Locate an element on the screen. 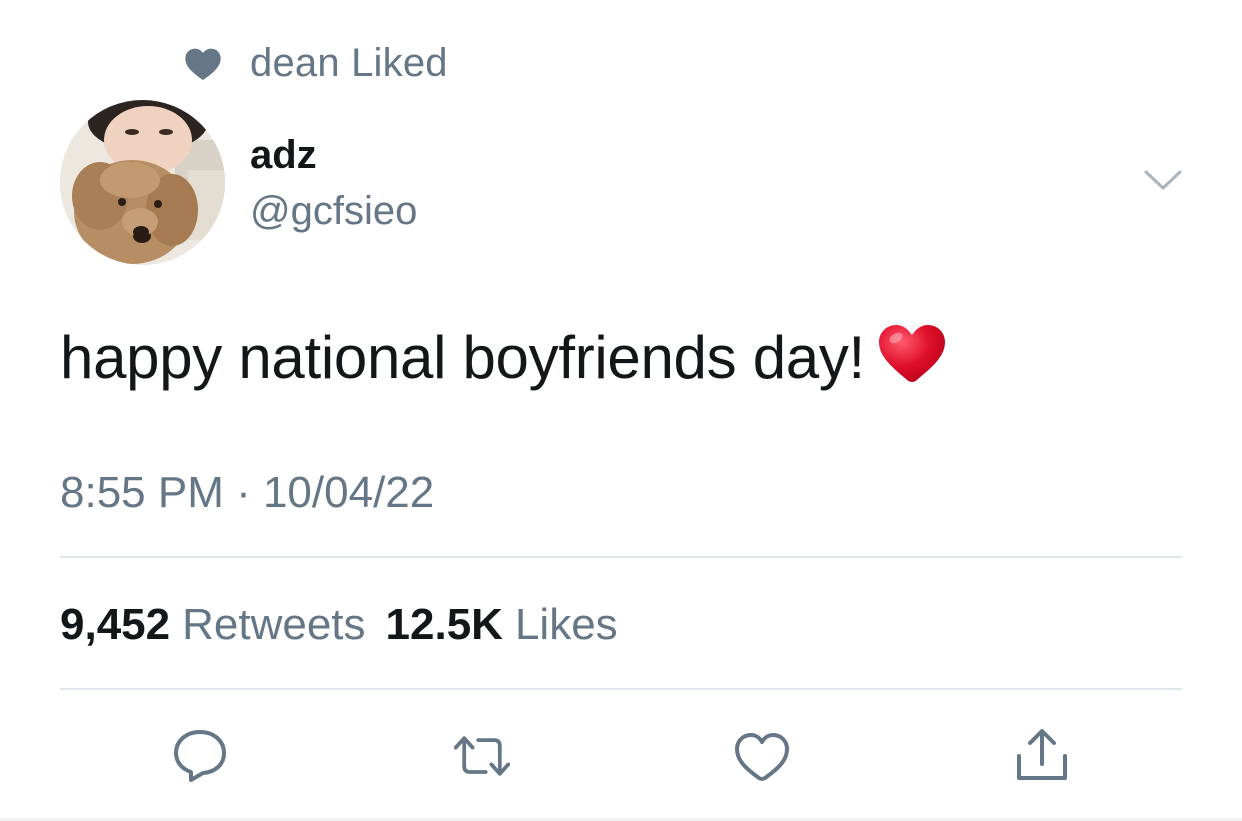 The height and width of the screenshot is (821, 1242). likes-count: 12.5K is located at coordinates (444, 624).